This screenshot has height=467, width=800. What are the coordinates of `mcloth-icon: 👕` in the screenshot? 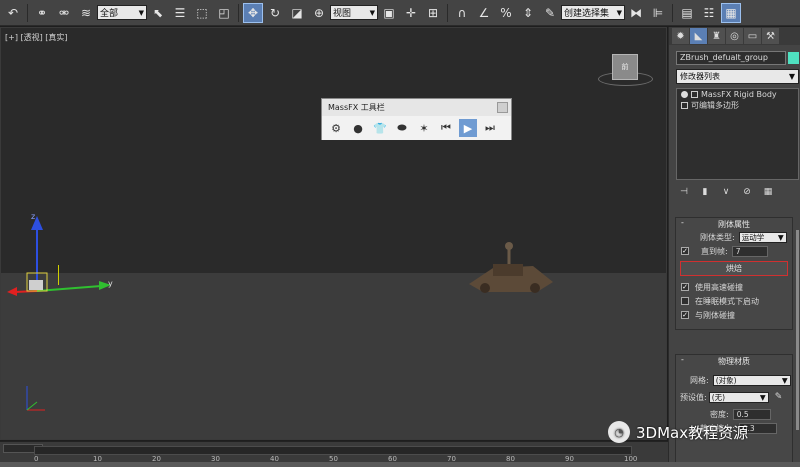 It's located at (380, 128).